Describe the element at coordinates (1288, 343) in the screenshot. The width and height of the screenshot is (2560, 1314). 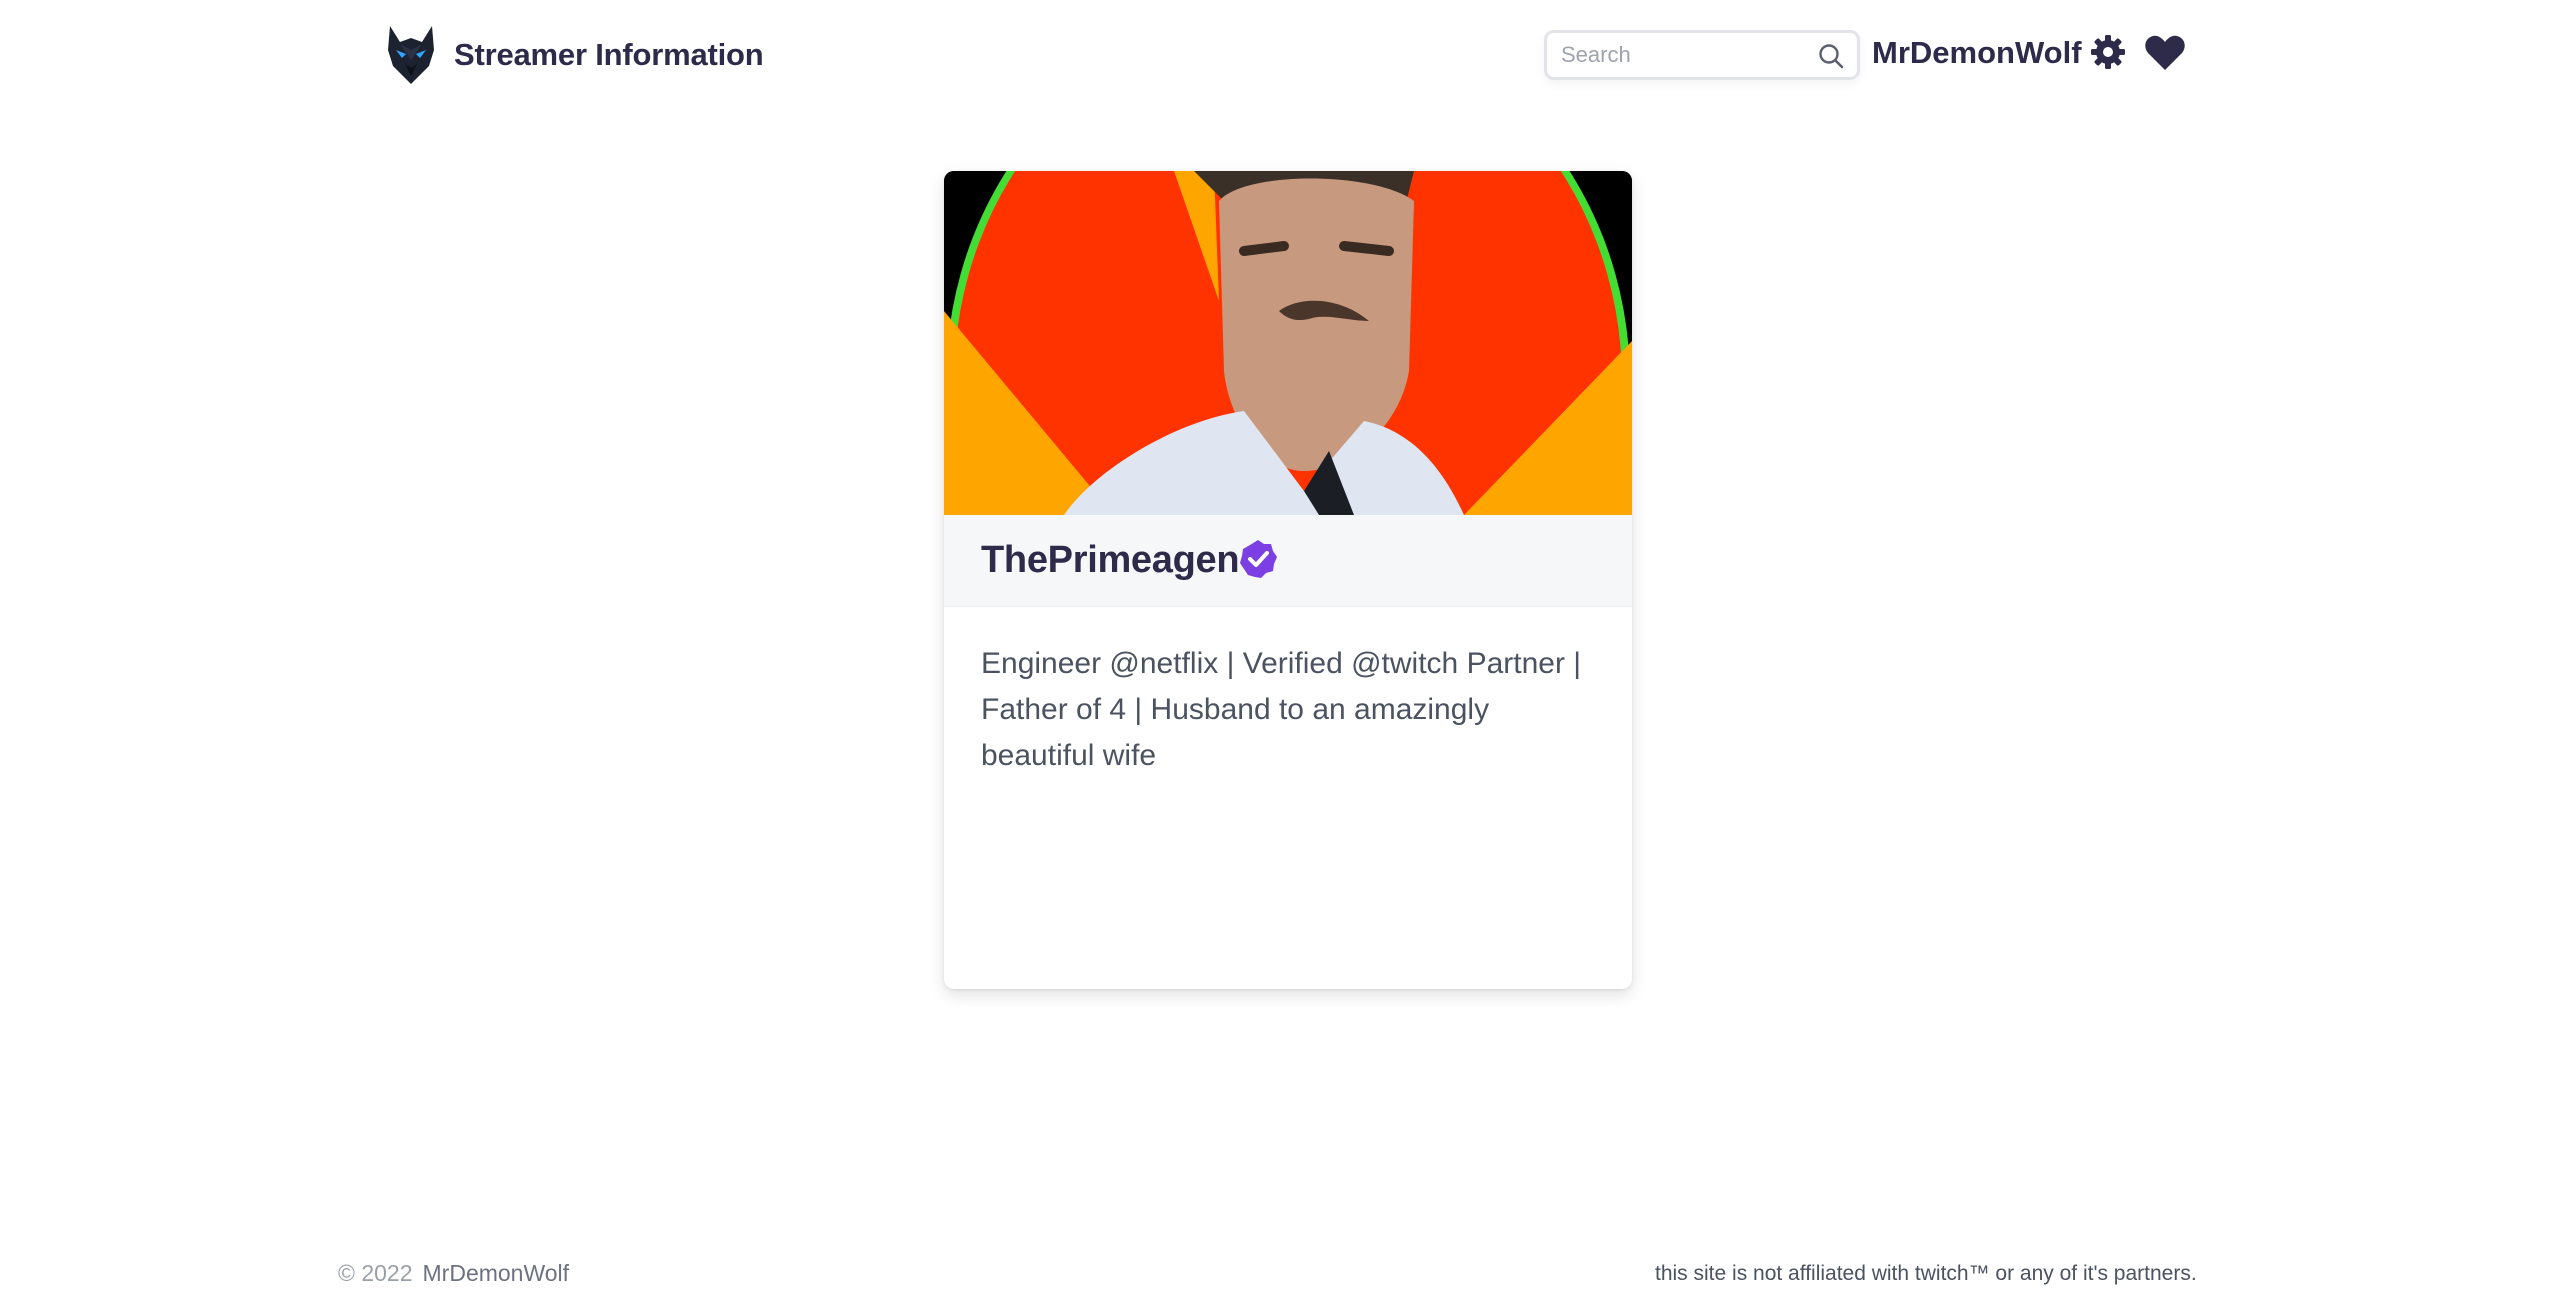
I see `streamer-banner-image` at that location.